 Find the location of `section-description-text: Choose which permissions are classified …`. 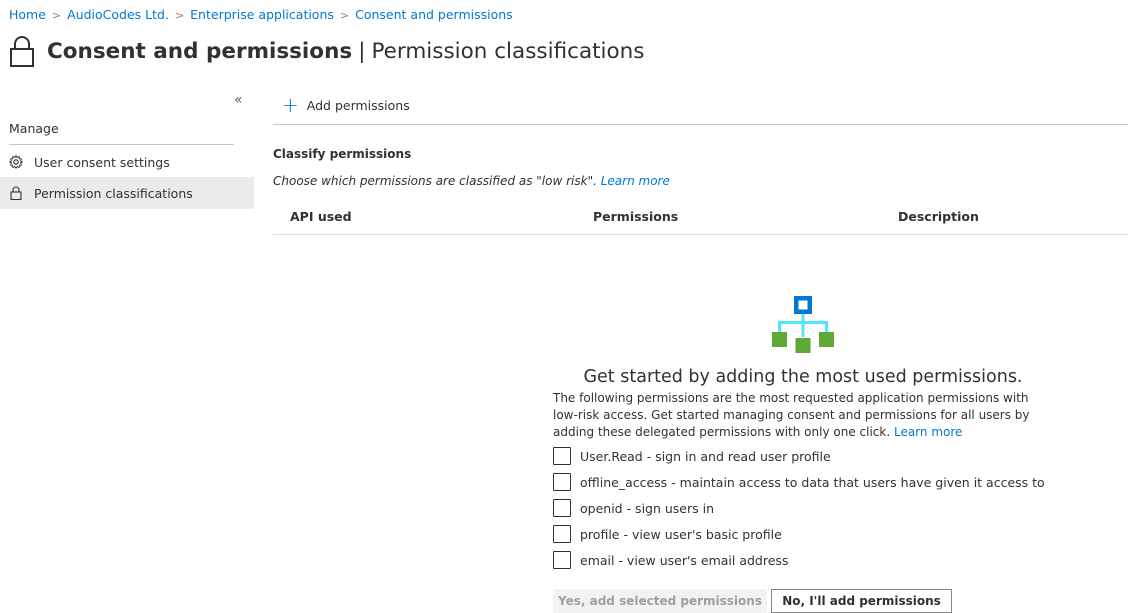

section-description-text: Choose which permissions are classified … is located at coordinates (437, 181).